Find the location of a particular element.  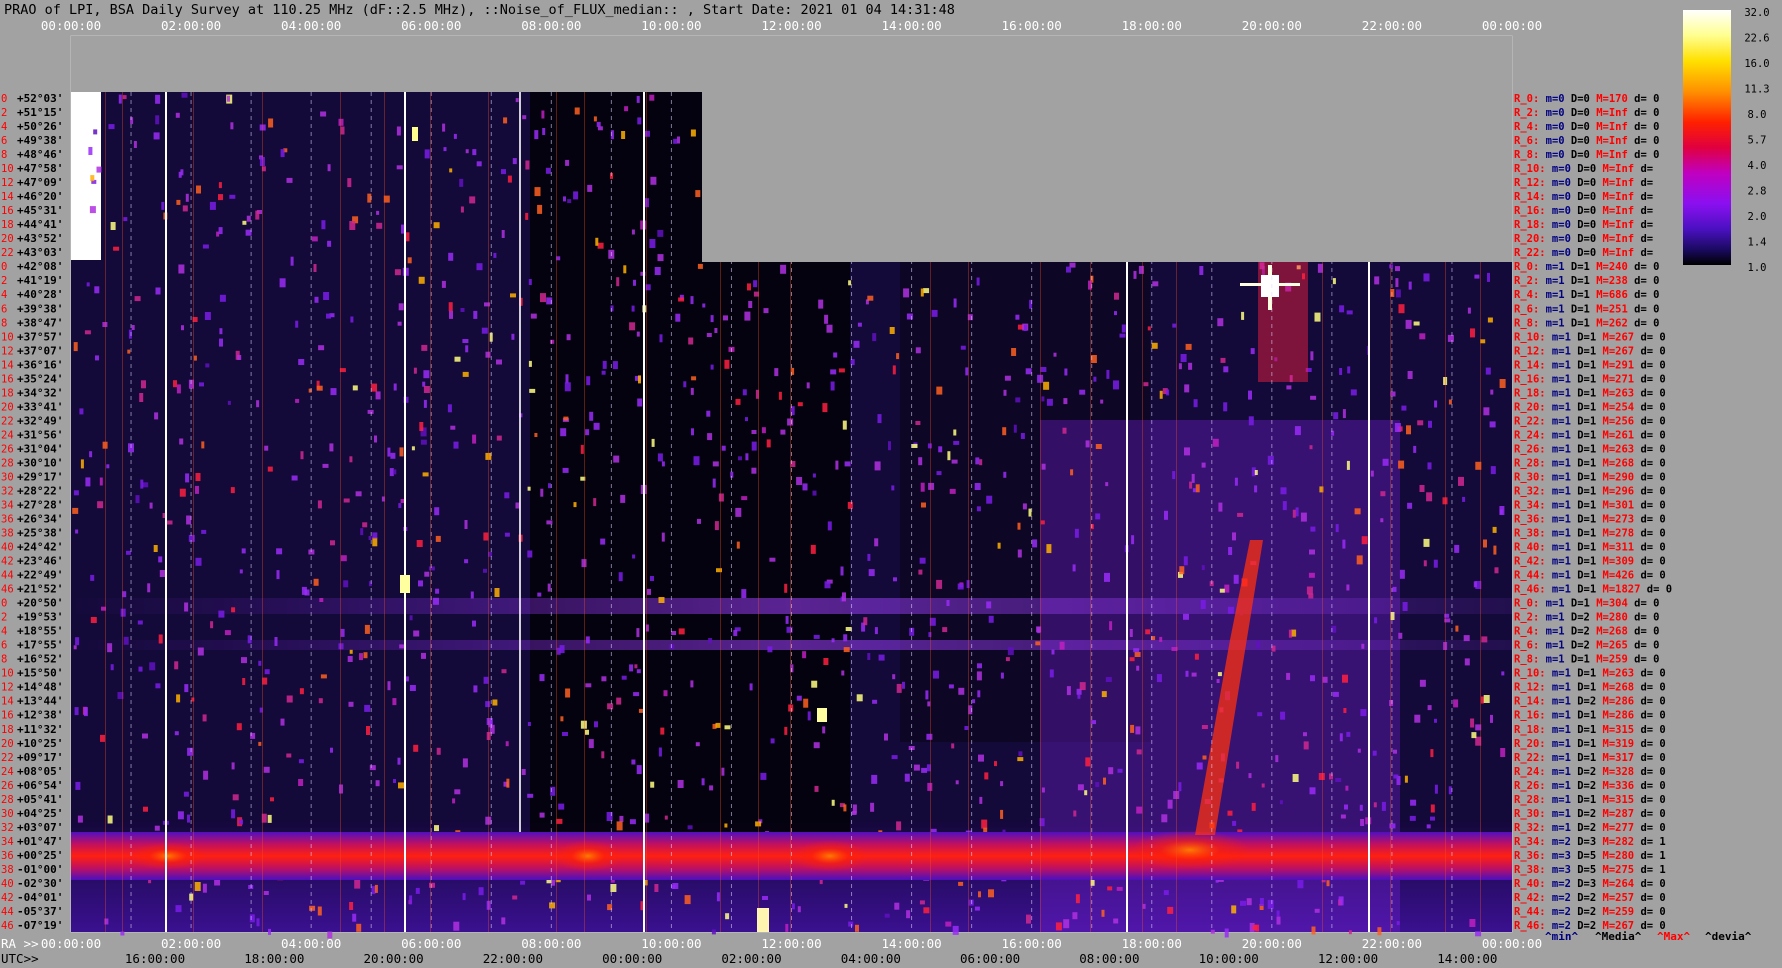

row-stat: R_14: m=0 D=0 M=Inf d= is located at coordinates (1583, 197).